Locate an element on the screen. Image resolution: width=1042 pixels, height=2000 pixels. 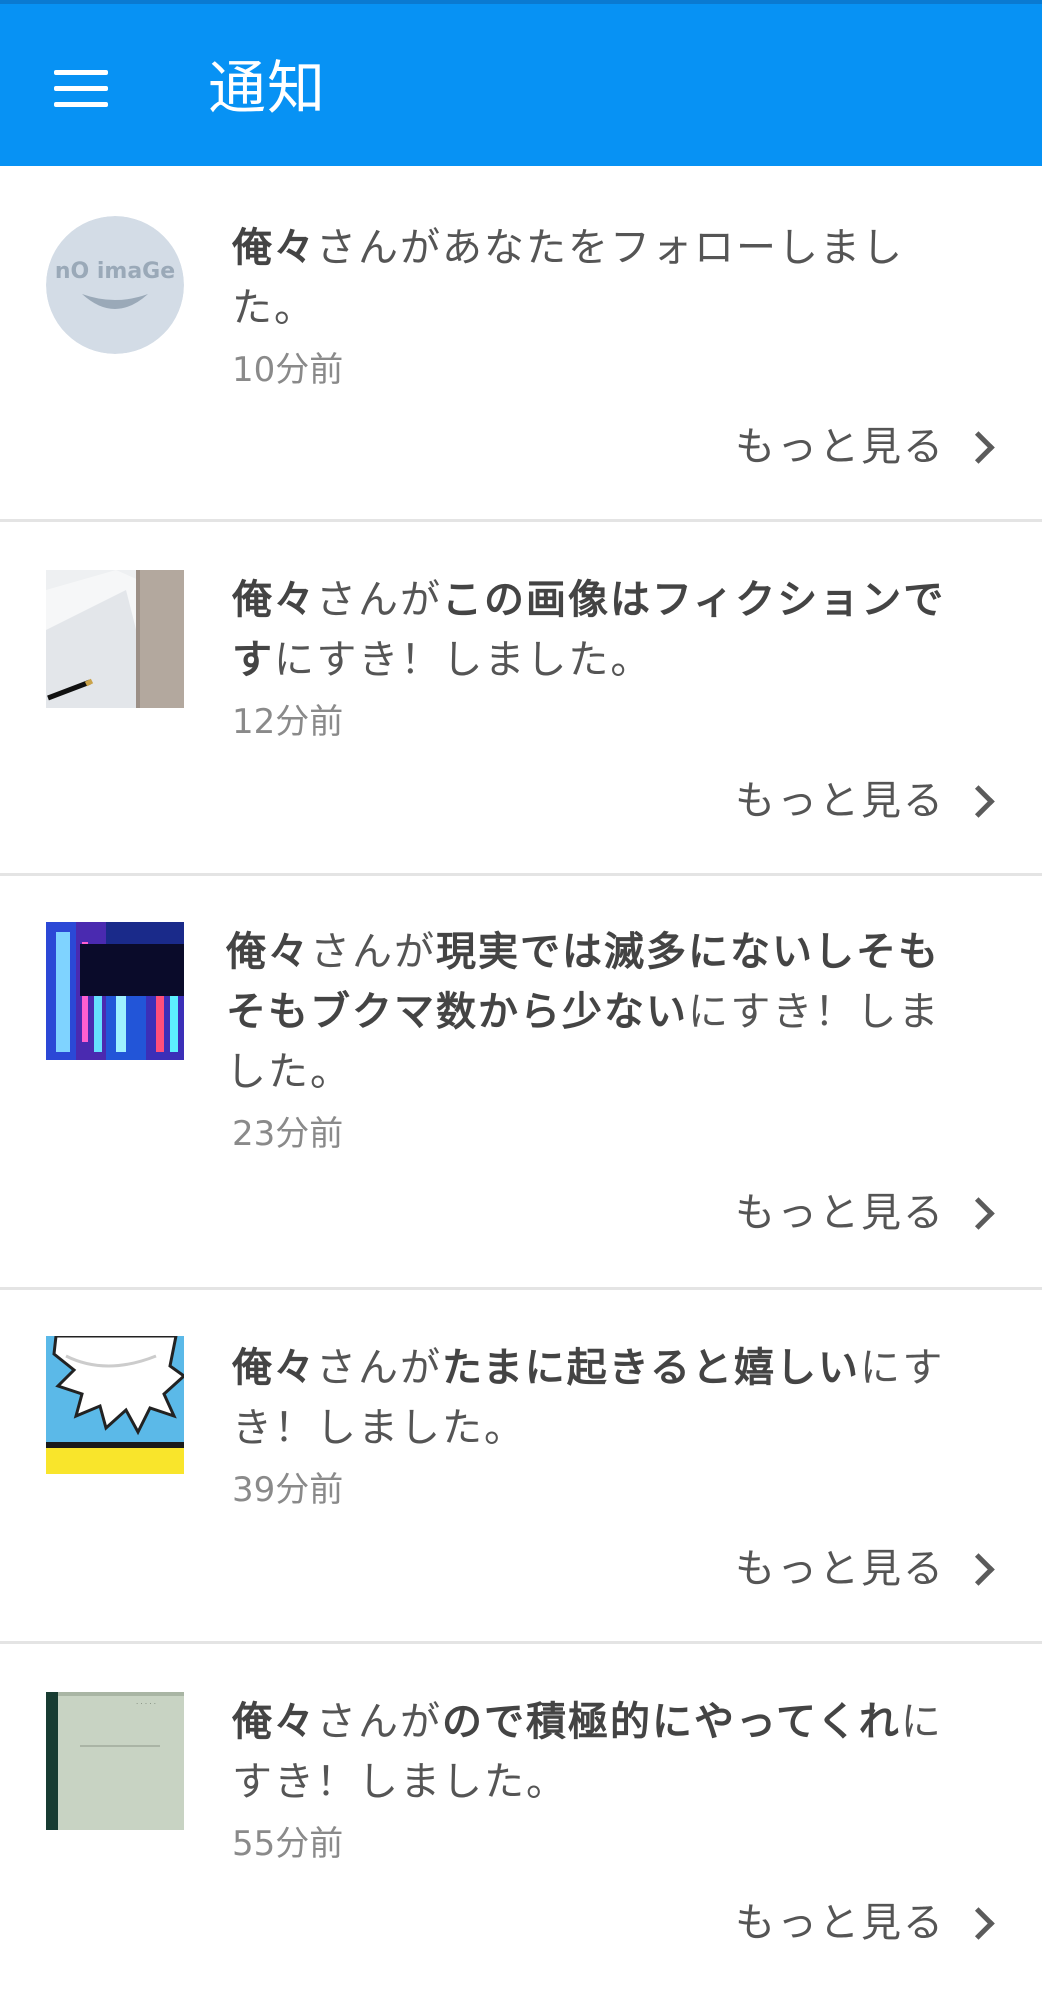
city-night-image is located at coordinates (115, 991).